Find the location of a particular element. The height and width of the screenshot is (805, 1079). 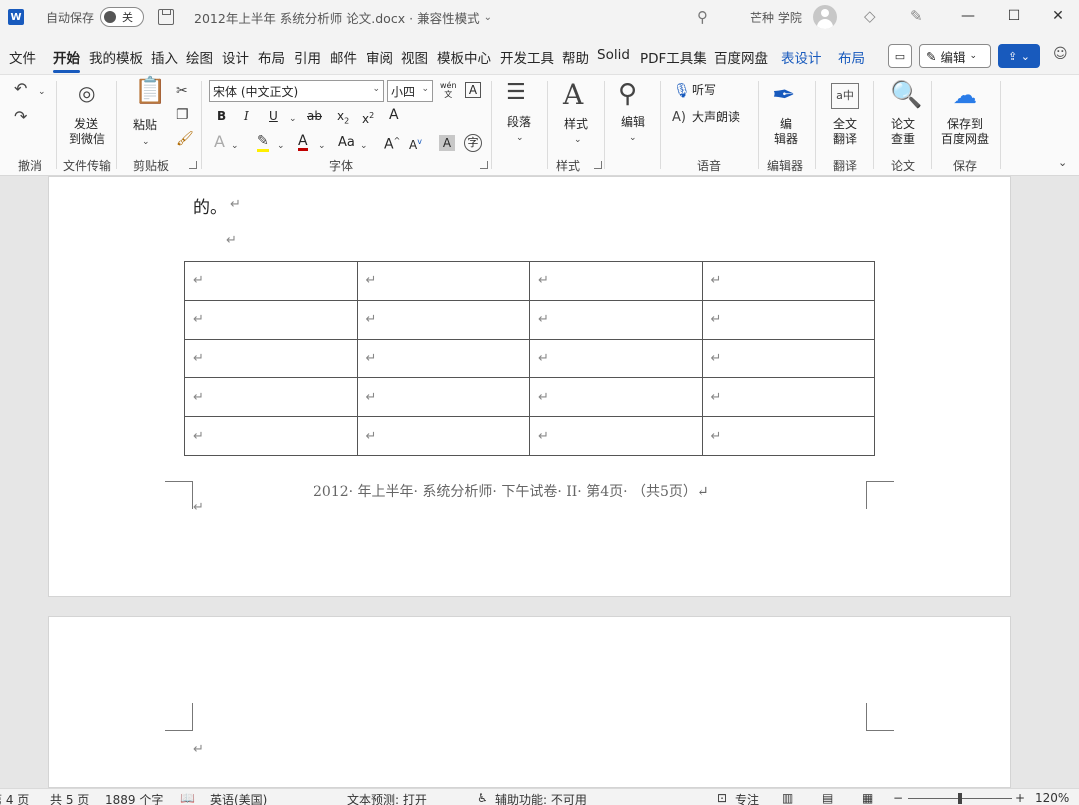

accessibility-icon: ♿ is located at coordinates (482, 798).